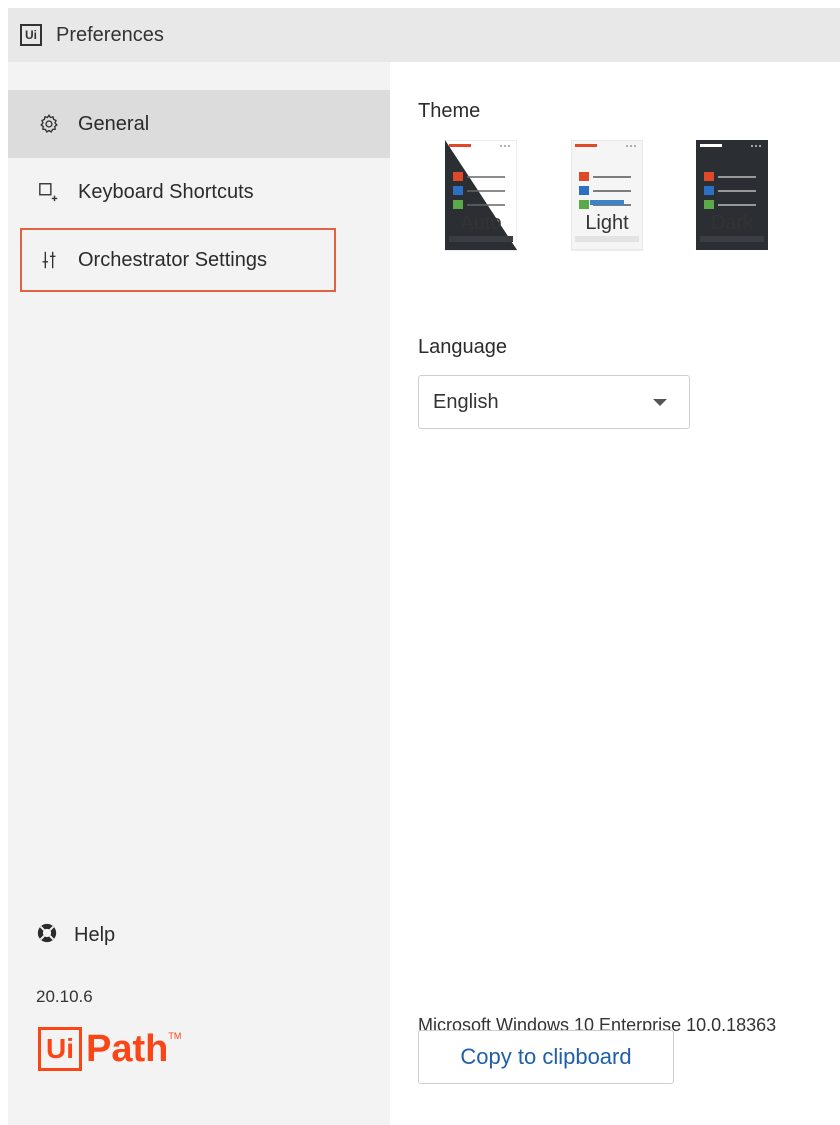 Image resolution: width=840 pixels, height=1125 pixels. Describe the element at coordinates (607, 195) in the screenshot. I see `theme-light-preview-icon` at that location.